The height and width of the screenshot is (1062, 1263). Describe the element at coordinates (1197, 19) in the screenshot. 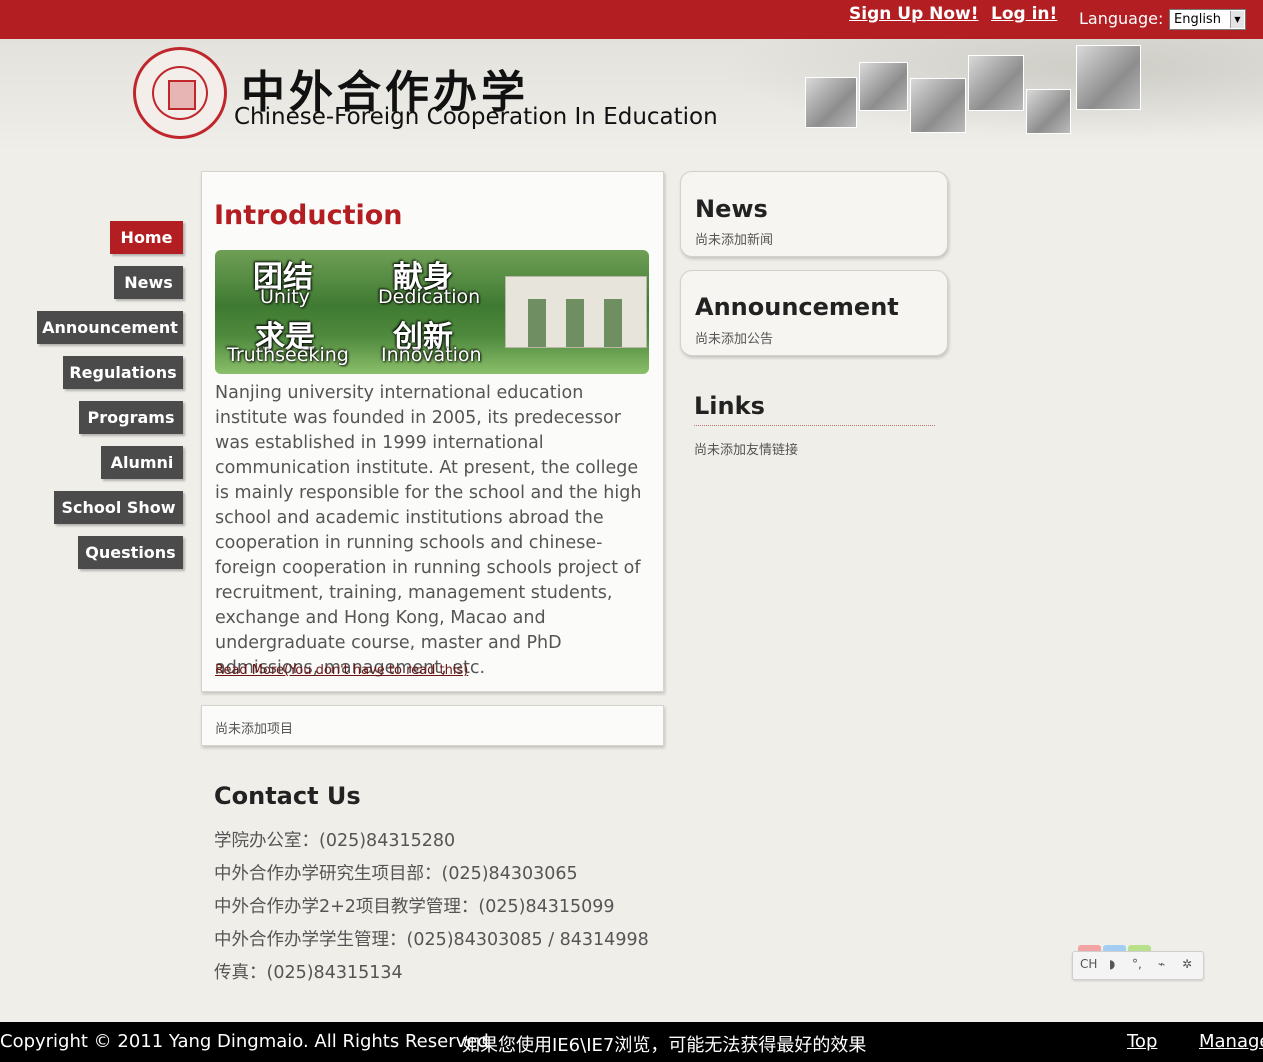

I see `language-select-value: English` at that location.